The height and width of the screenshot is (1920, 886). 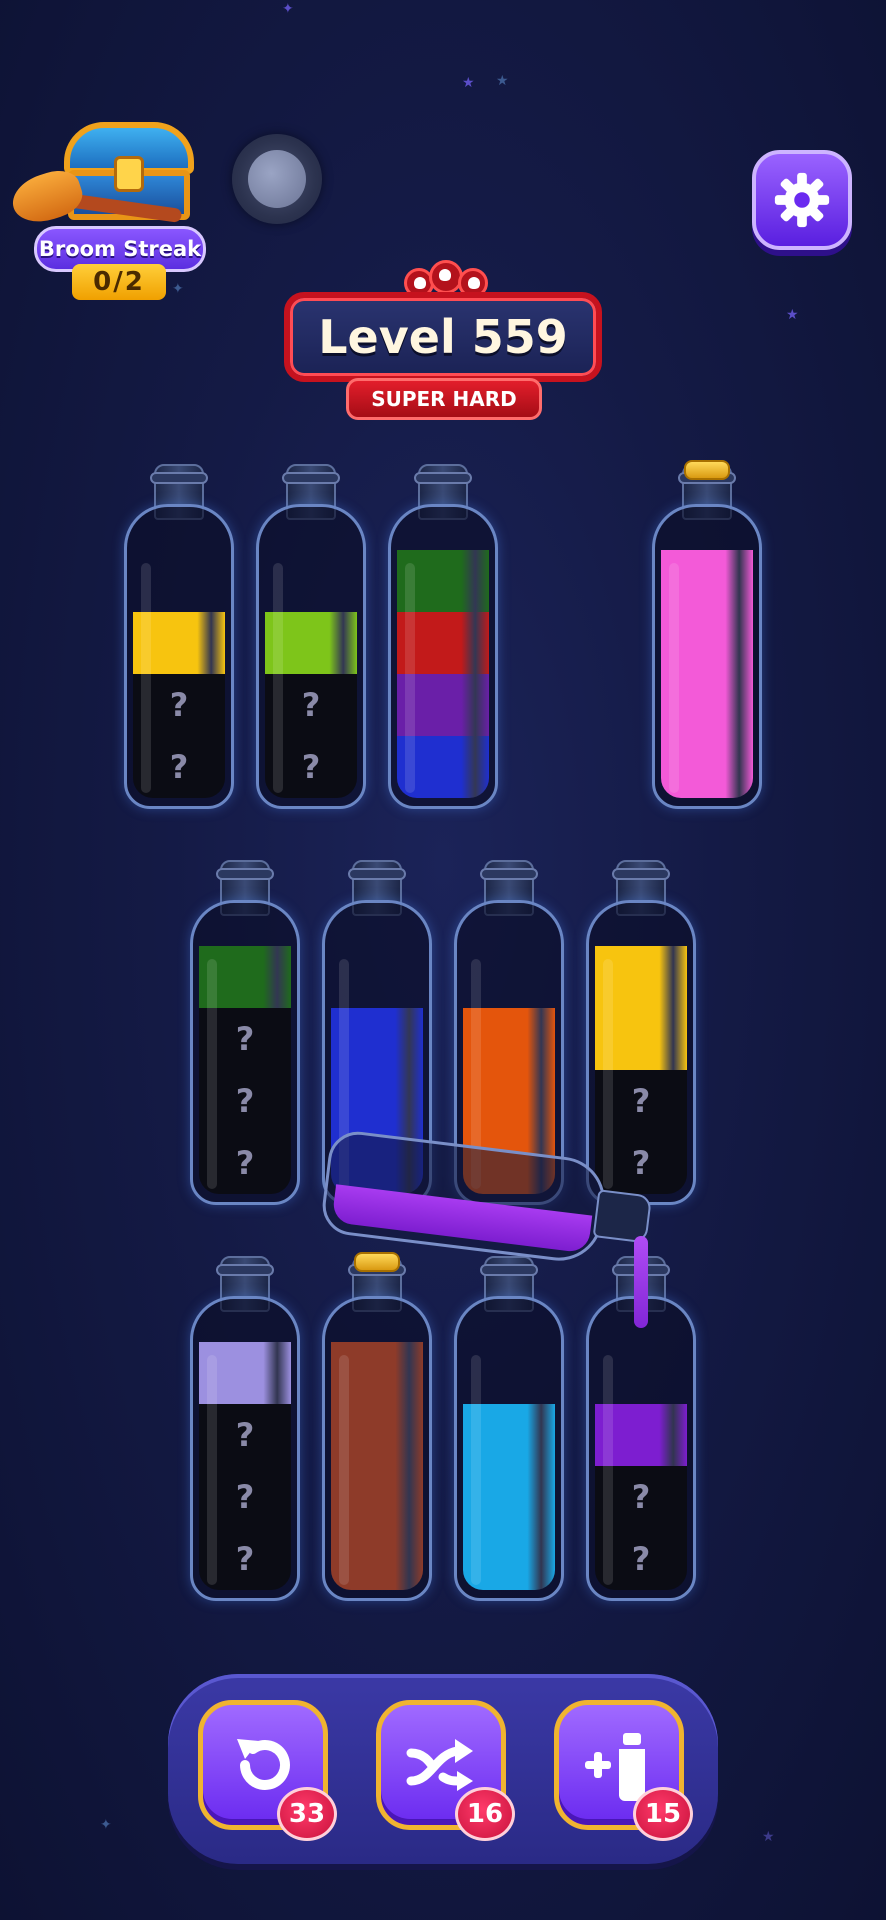 What do you see at coordinates (462, 1219) in the screenshot?
I see `pouring-liquid` at bounding box center [462, 1219].